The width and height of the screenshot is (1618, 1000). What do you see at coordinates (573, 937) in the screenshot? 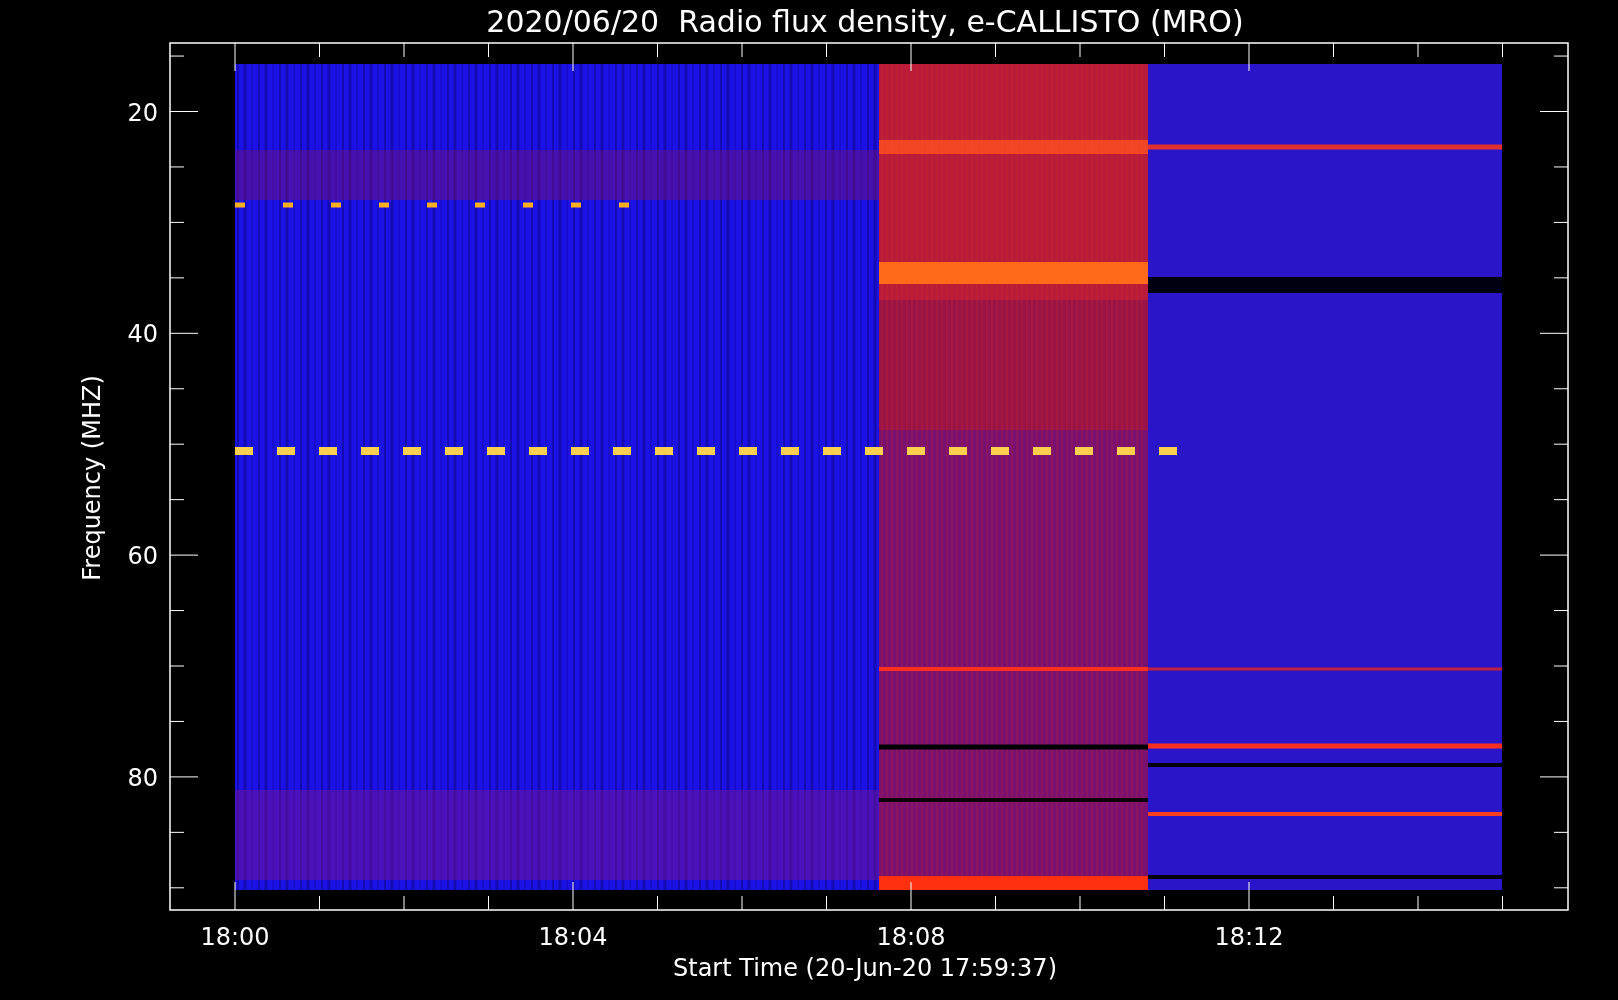
I see `x-tick-label: 18:04` at bounding box center [573, 937].